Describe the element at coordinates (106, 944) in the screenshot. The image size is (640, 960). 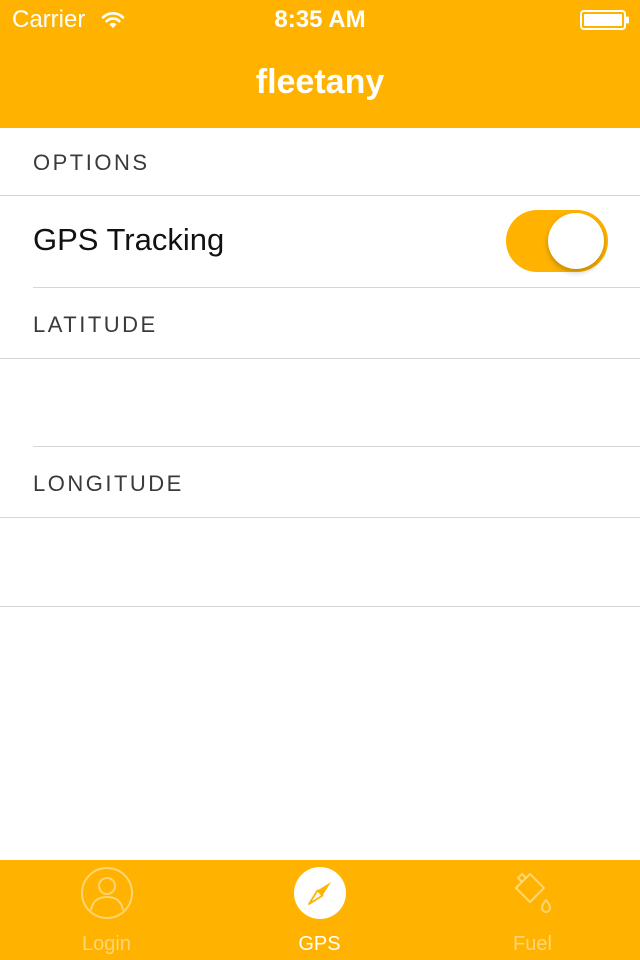
I see `tab-login-label: Login` at that location.